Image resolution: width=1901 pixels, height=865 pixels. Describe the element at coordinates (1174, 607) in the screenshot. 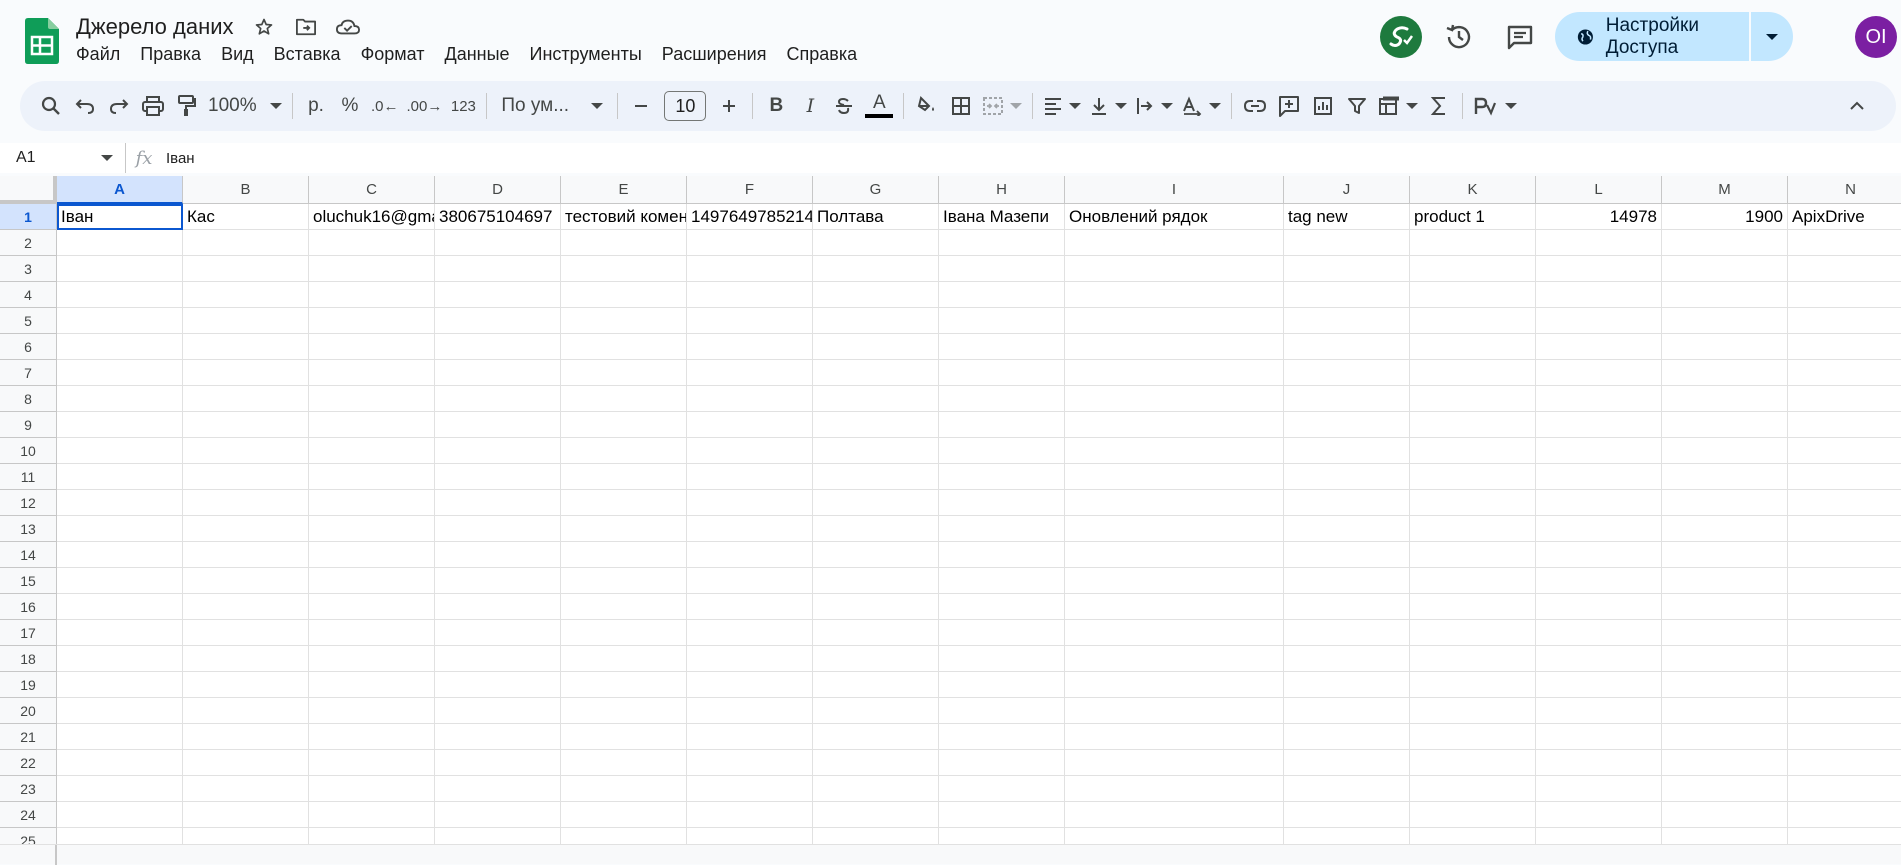

I see `cell-i16` at that location.